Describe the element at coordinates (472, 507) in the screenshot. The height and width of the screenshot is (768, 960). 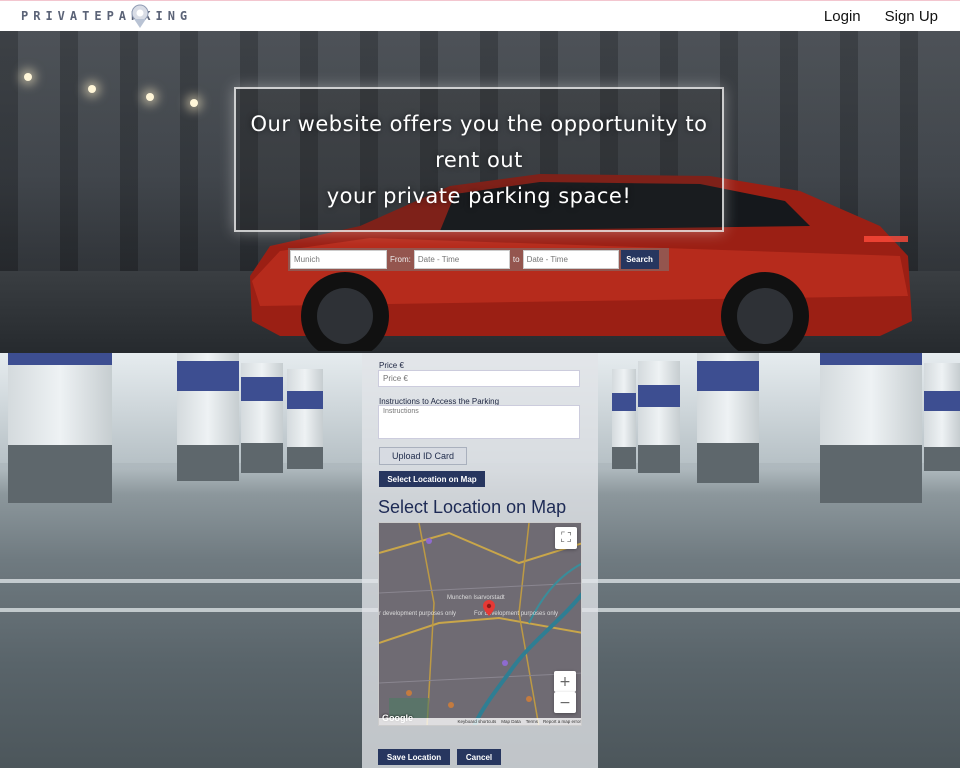
I see `map-heading: Select Location on Map` at that location.